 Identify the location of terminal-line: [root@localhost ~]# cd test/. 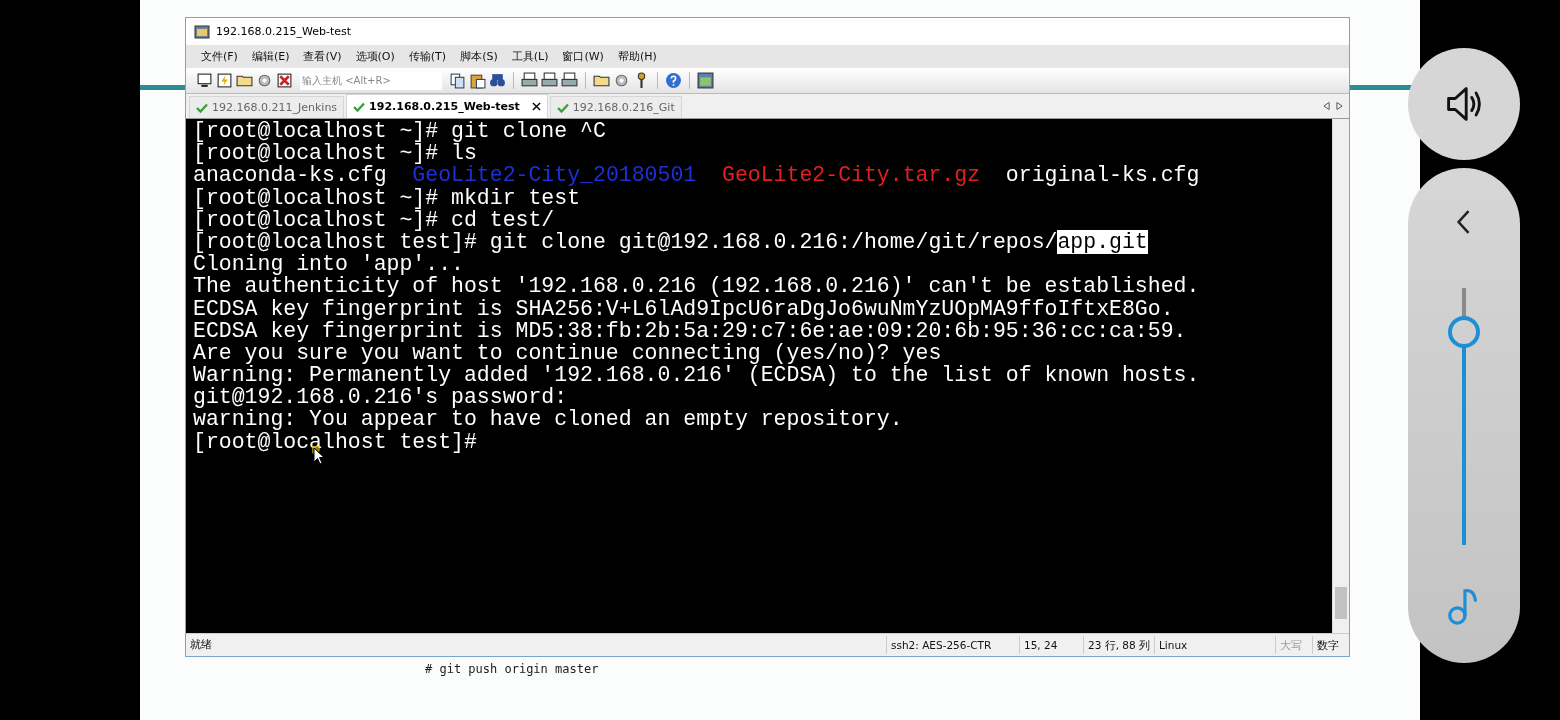
(374, 219).